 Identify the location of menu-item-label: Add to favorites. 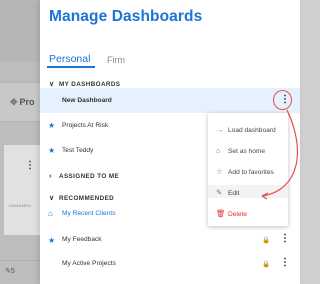
(251, 172).